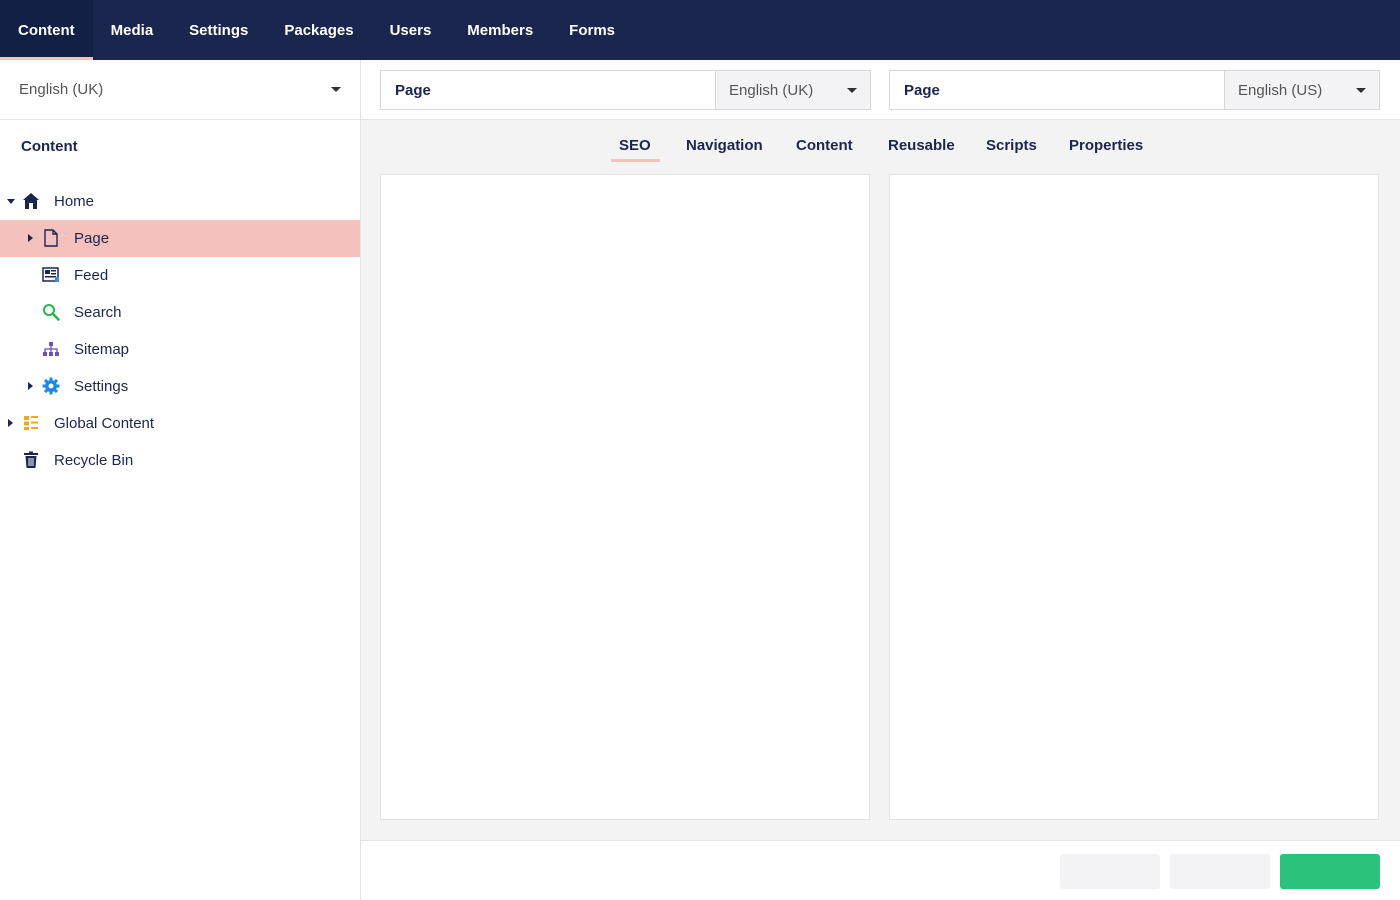  I want to click on tree-item-label: Global Content, so click(104, 423).